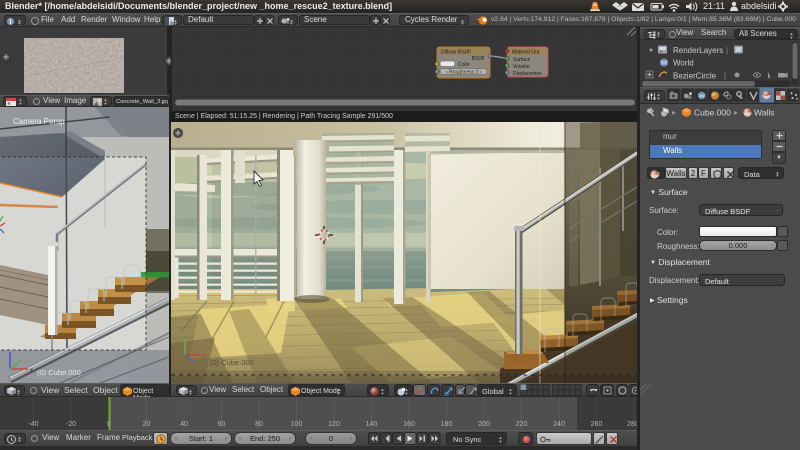 This screenshot has height=450, width=800. I want to click on svg-text: World, so click(683, 63).